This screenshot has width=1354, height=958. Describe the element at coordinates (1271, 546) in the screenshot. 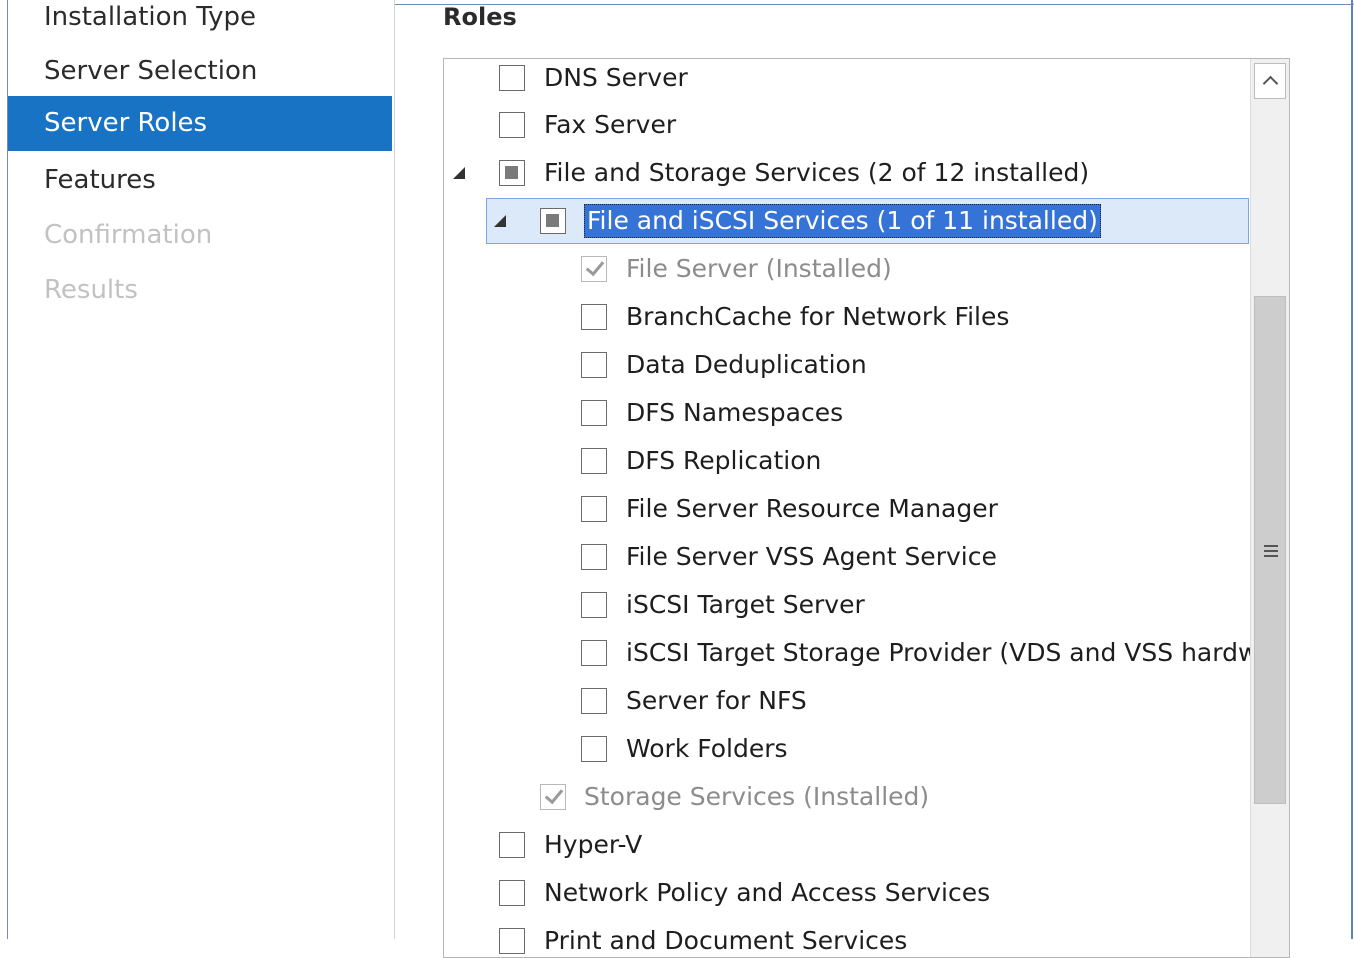

I see `scroll-grip-icon` at that location.